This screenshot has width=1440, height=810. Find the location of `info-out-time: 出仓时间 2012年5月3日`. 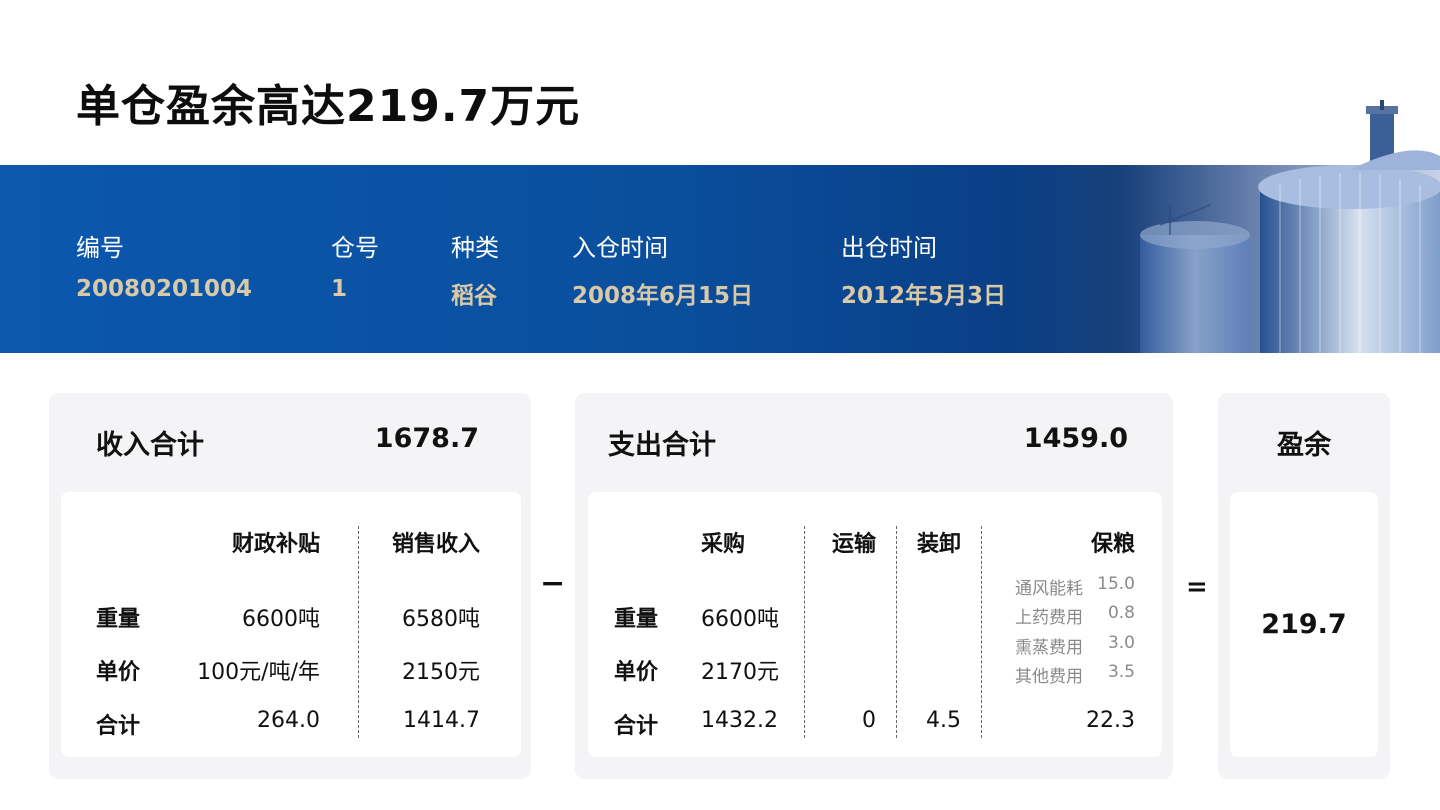

info-out-time: 出仓时间 2012年5月3日 is located at coordinates (923, 269).